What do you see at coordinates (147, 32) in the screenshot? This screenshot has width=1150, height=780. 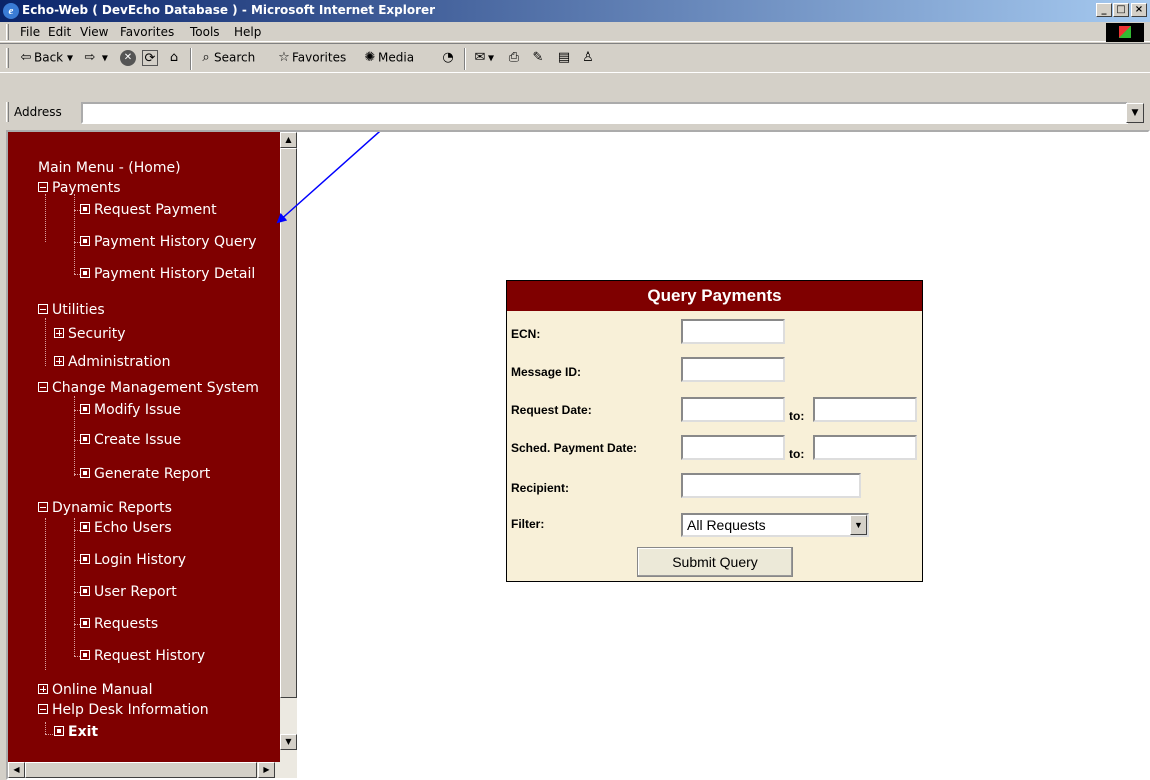 I see `menu-favorites: Favorites` at bounding box center [147, 32].